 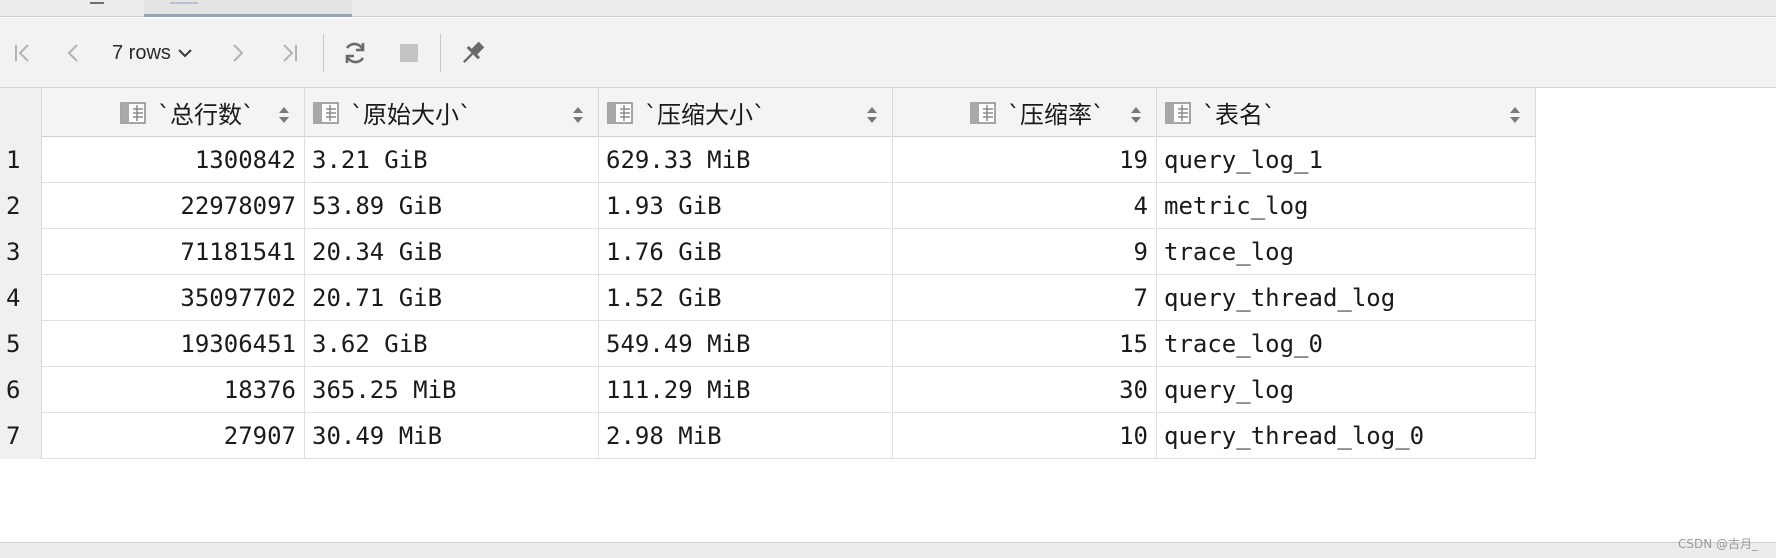 I want to click on cell-total-rows: 35097702, so click(x=173, y=298).